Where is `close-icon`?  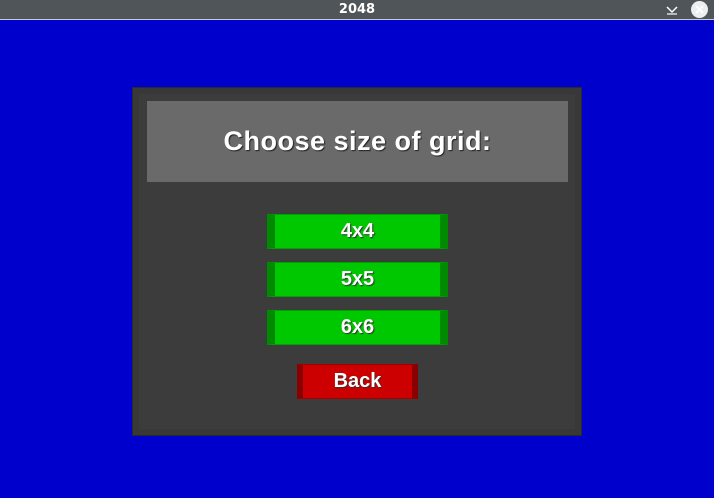 close-icon is located at coordinates (699, 9).